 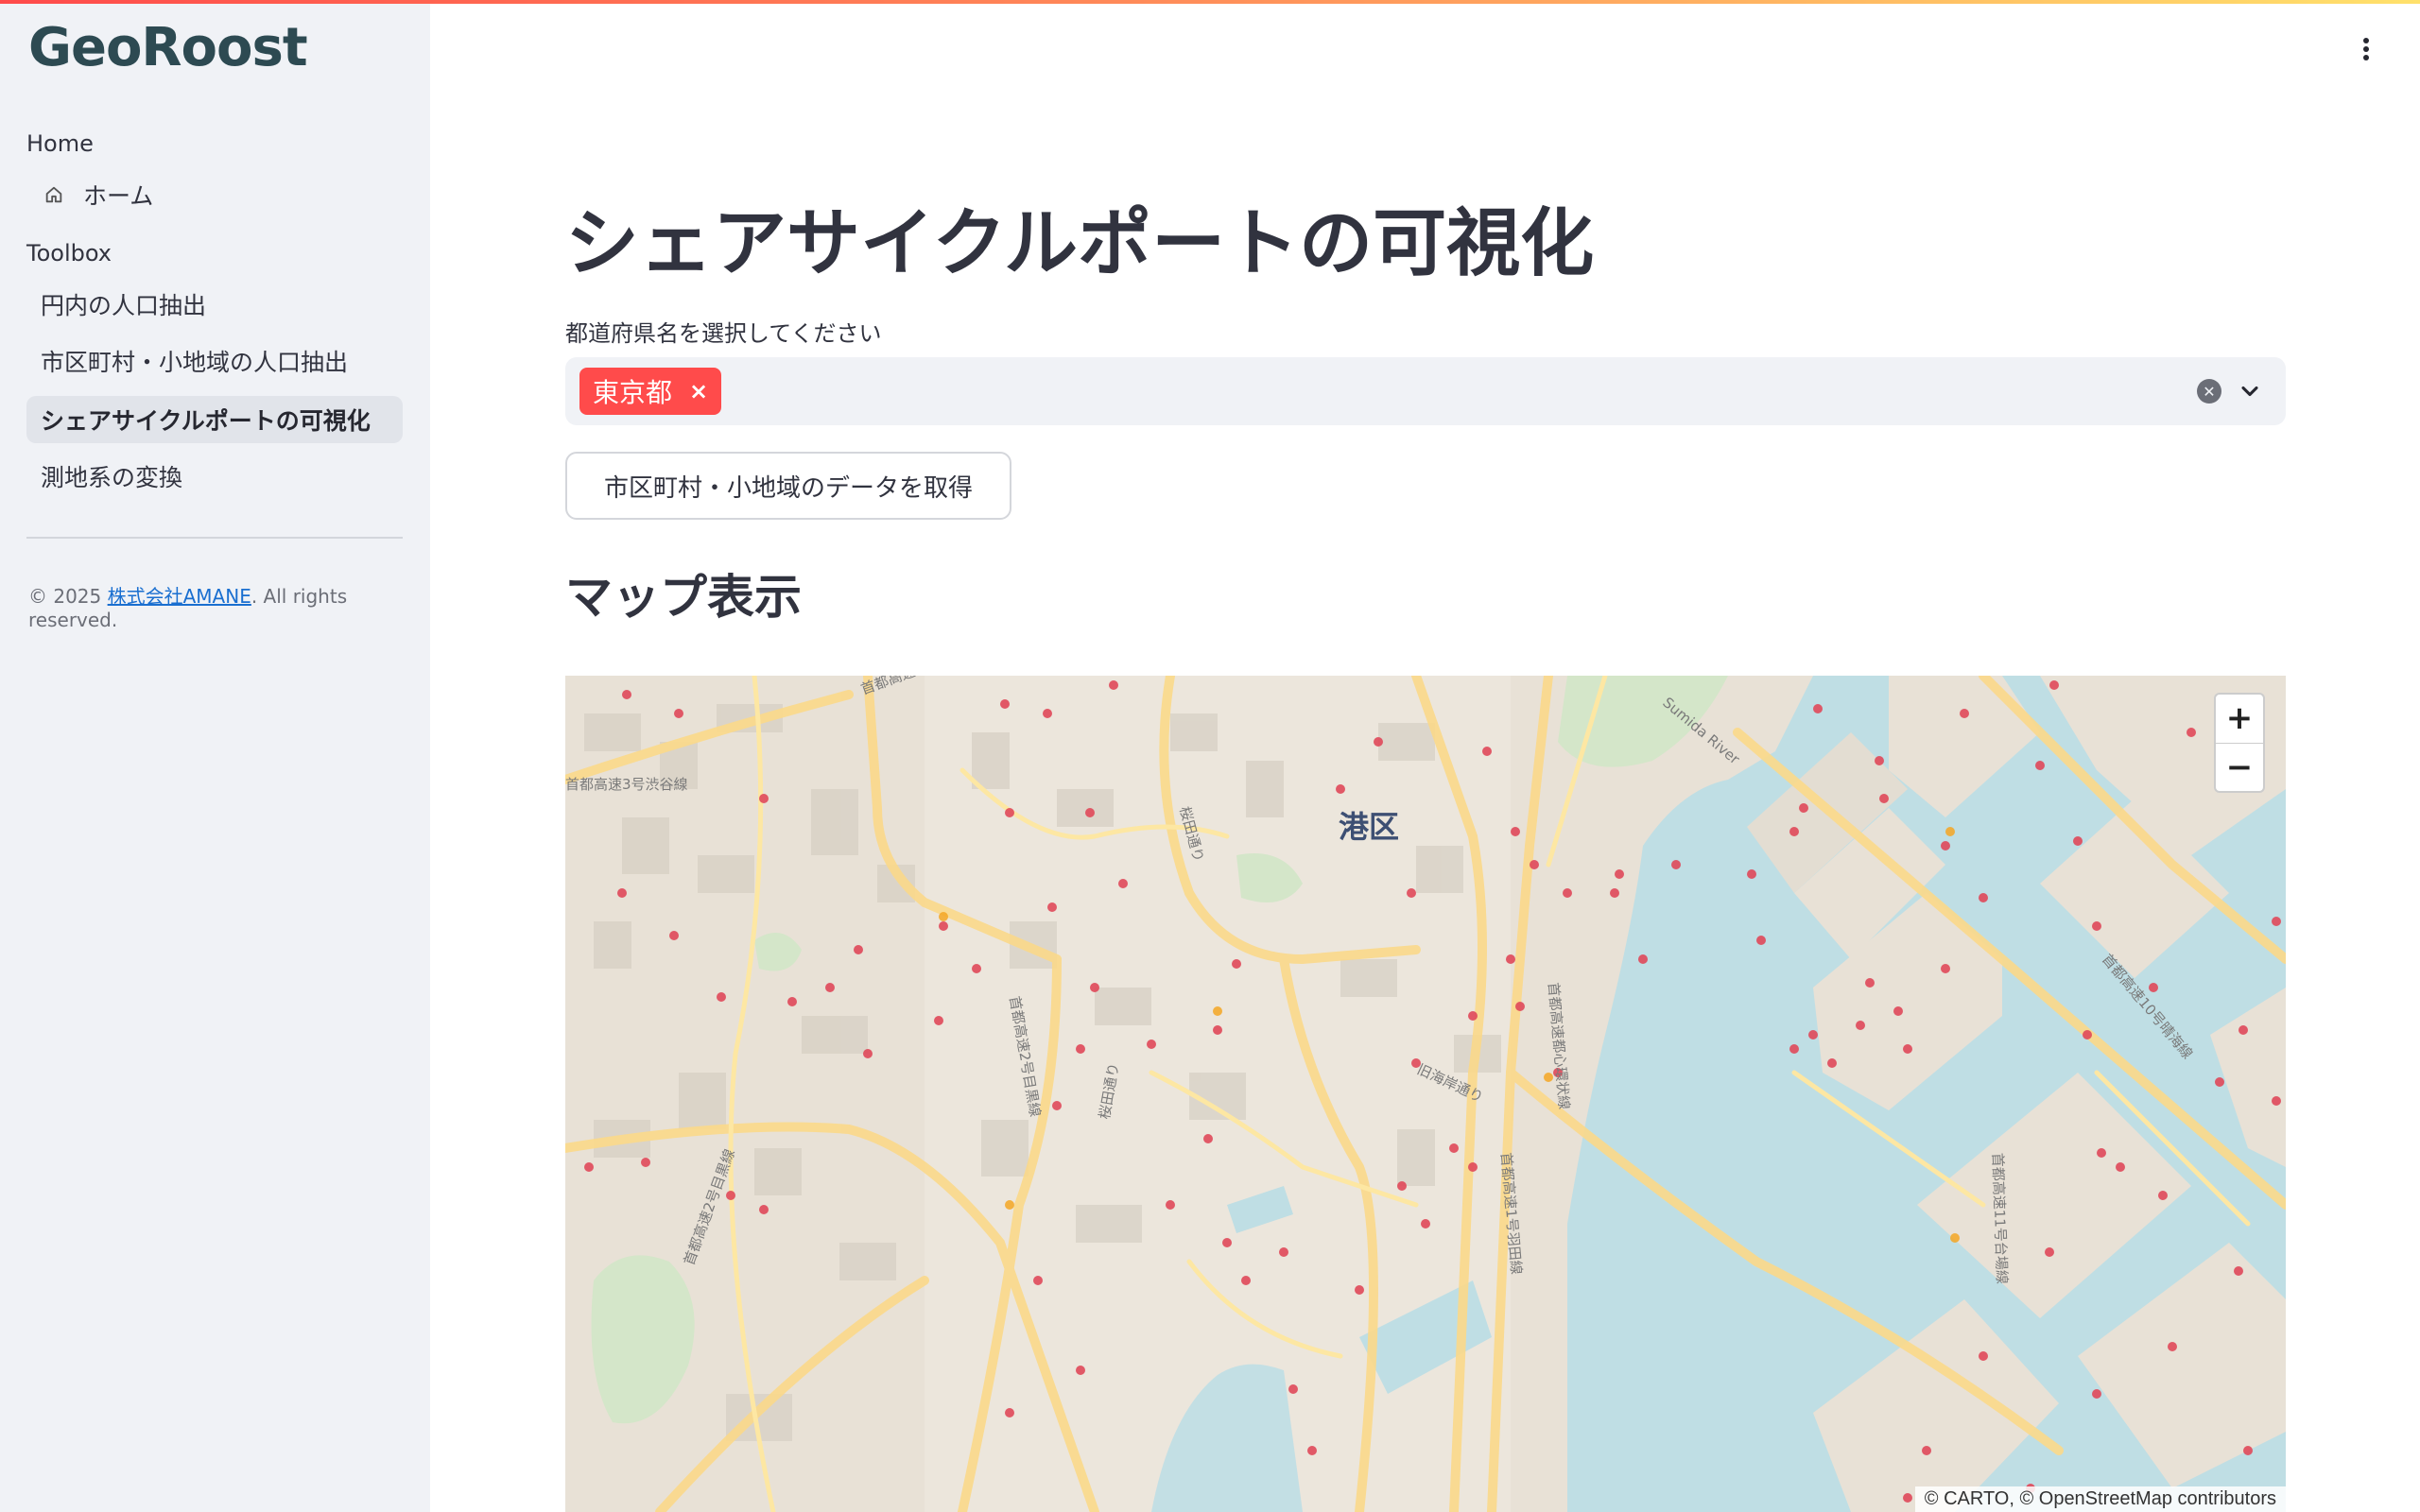 I want to click on sidebar-item-label: ホーム, so click(x=119, y=196).